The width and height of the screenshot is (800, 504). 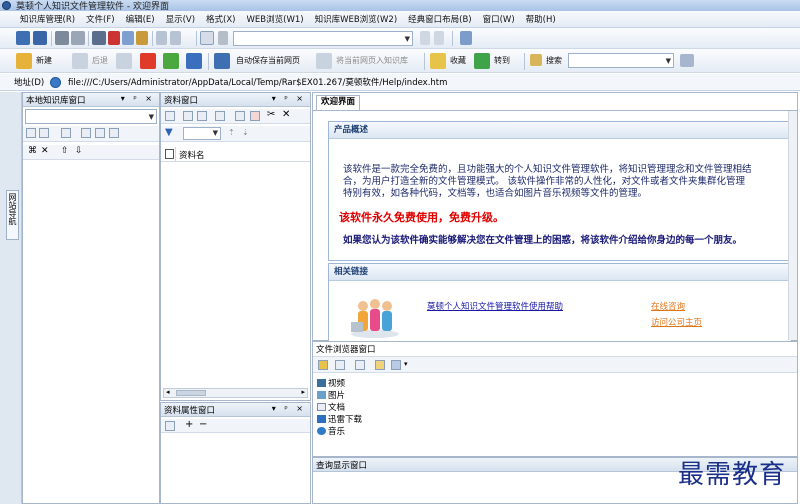 What do you see at coordinates (406, 364) in the screenshot?
I see `fb-views-dropdown-icon: ▾` at bounding box center [406, 364].